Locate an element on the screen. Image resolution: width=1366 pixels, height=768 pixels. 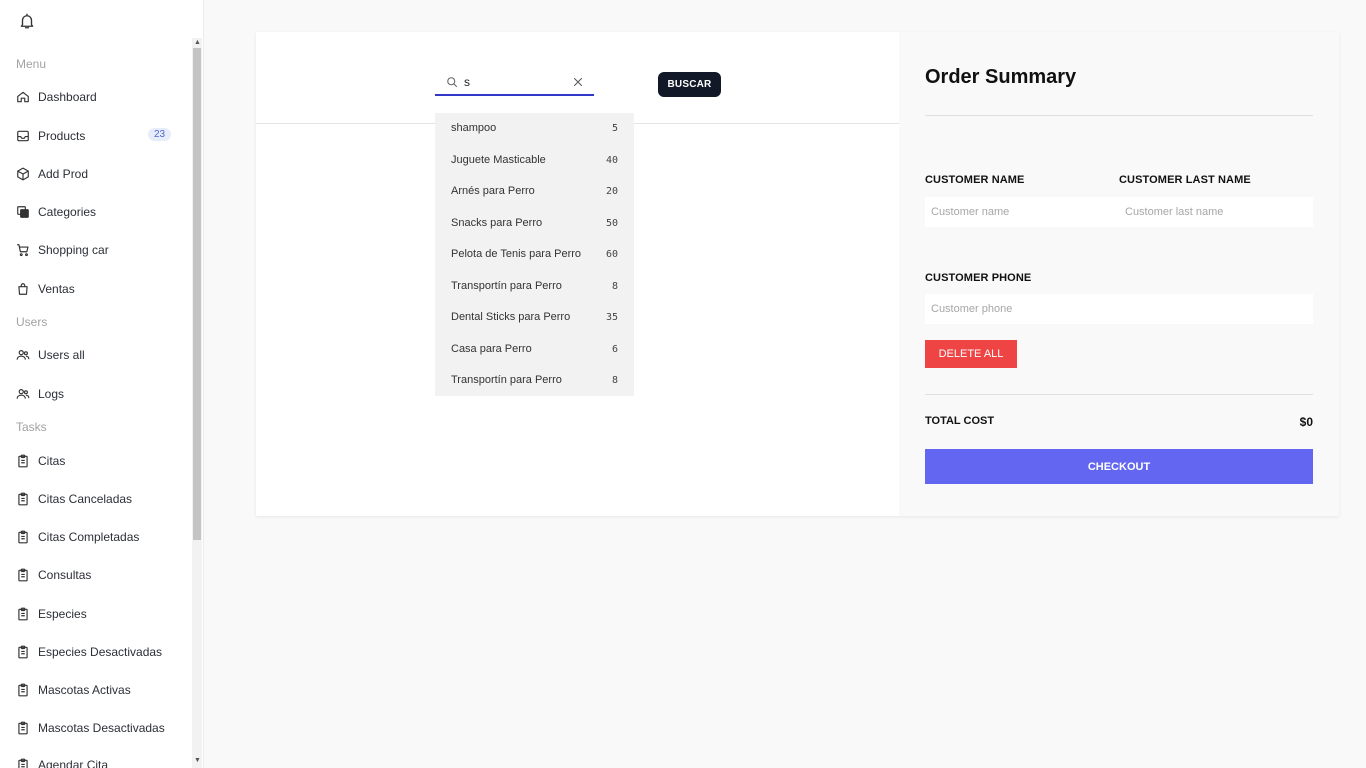
close-icon is located at coordinates (578, 82).